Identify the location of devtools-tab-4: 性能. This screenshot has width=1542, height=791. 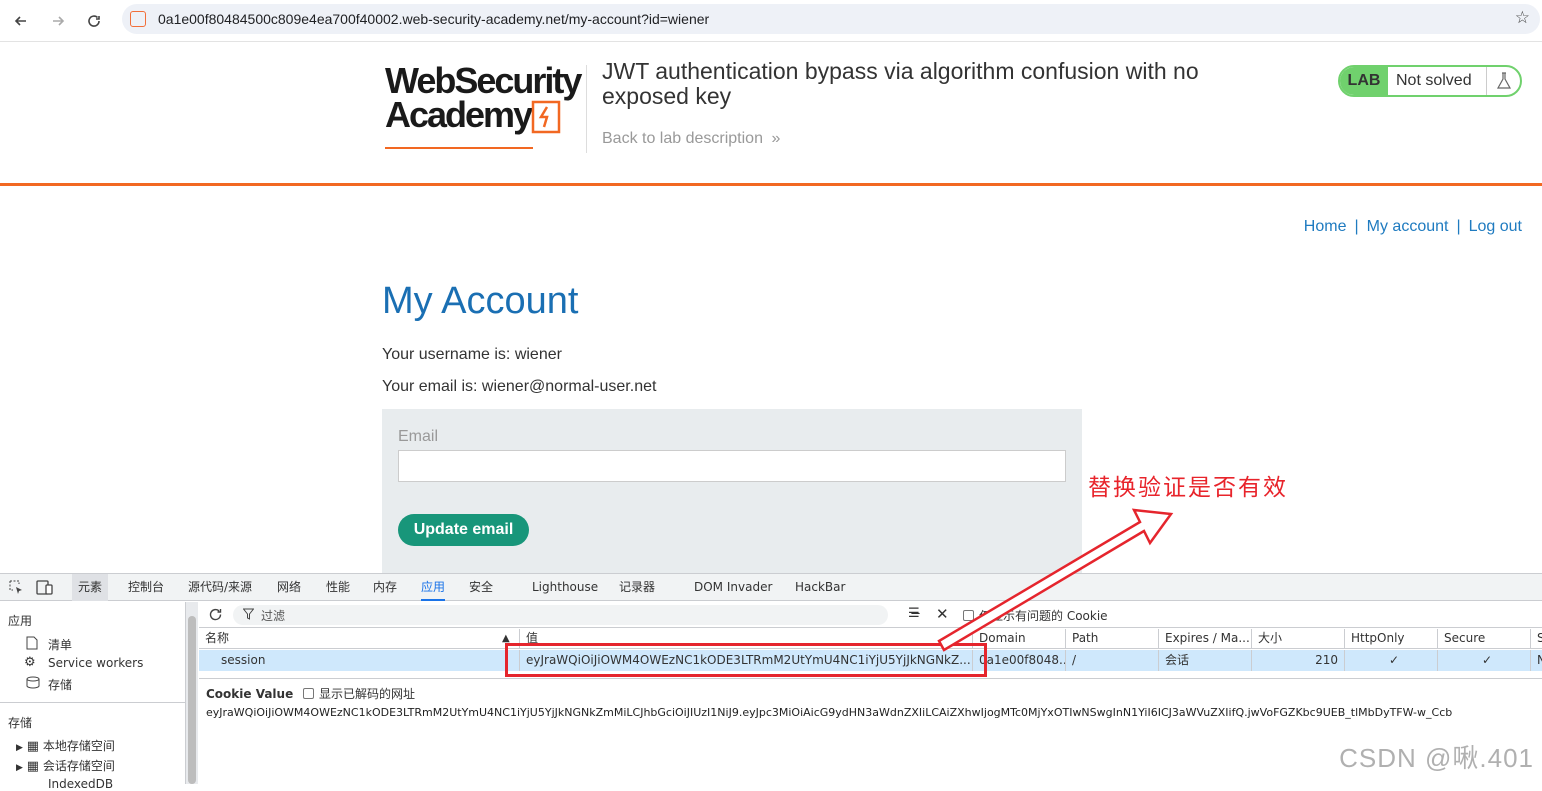
(338, 587).